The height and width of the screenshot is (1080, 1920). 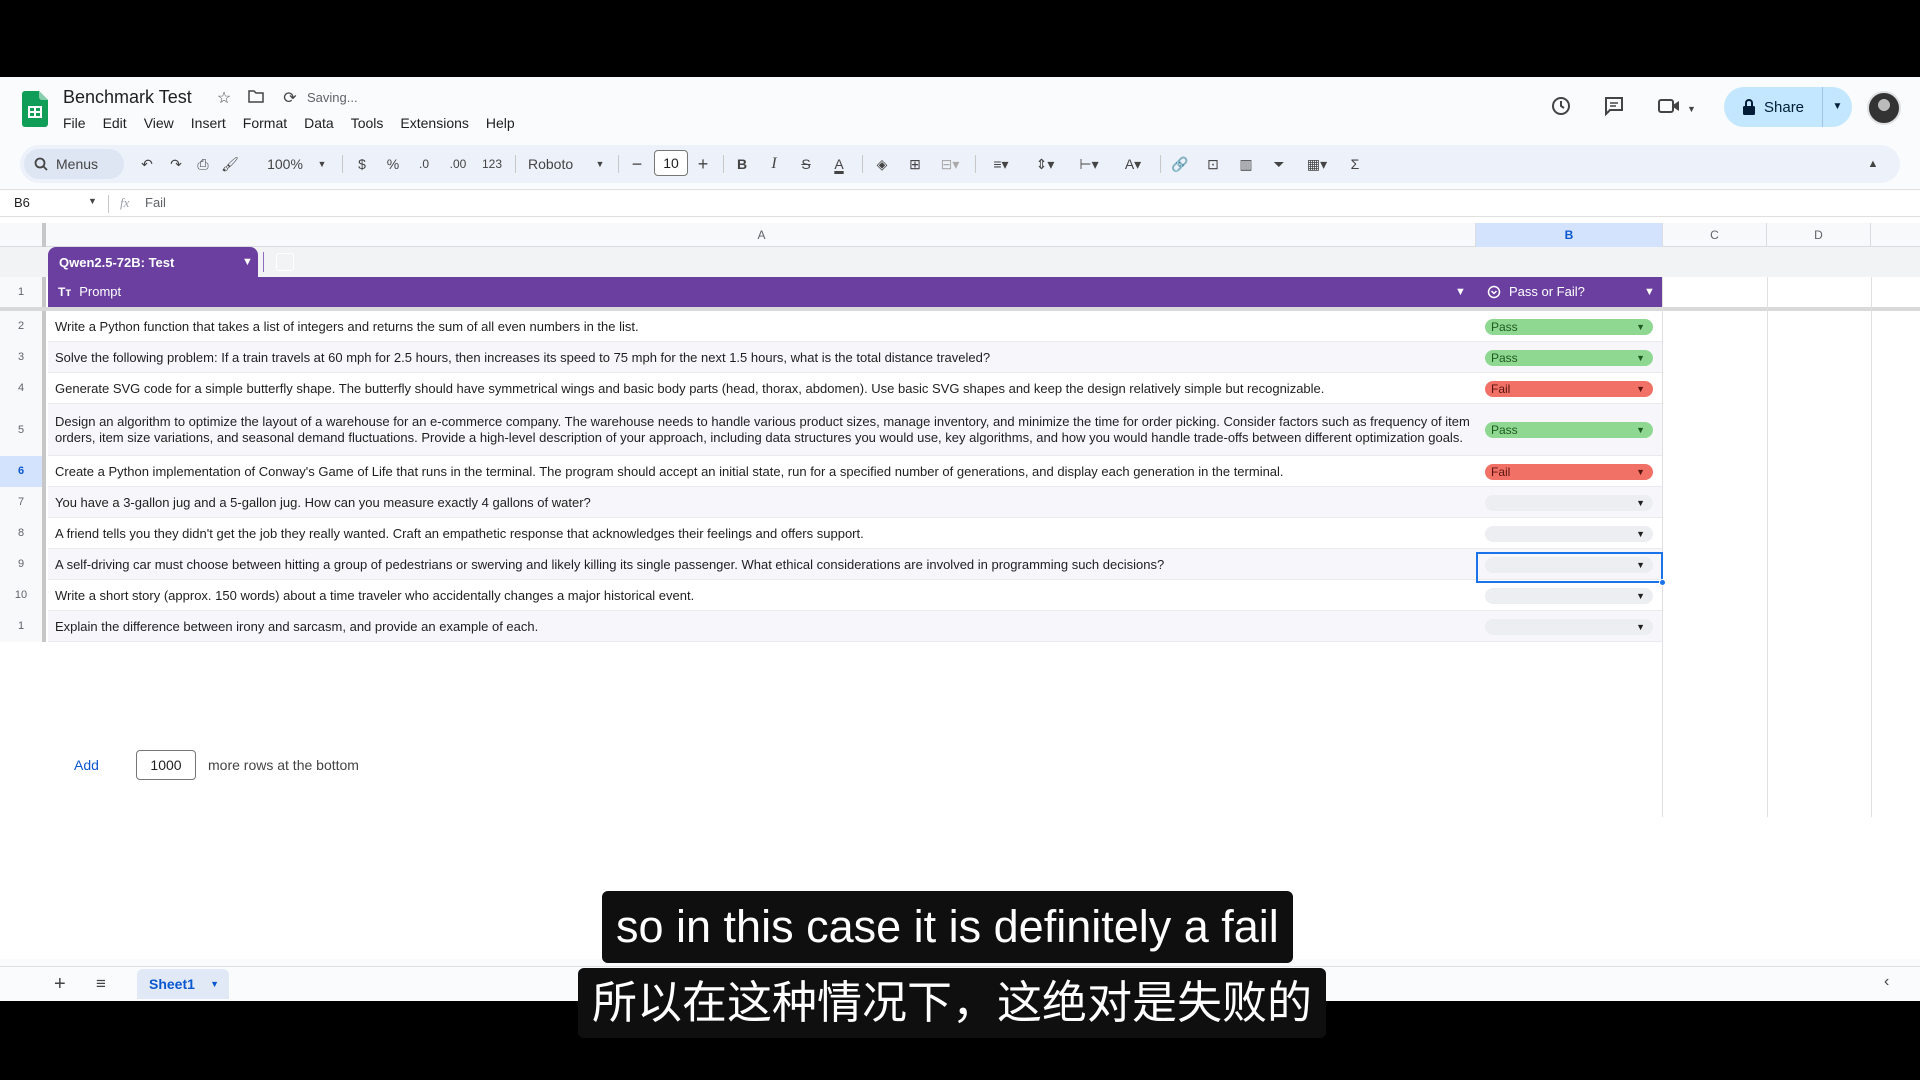 What do you see at coordinates (1788, 107) in the screenshot?
I see `share-button: Share ▼` at bounding box center [1788, 107].